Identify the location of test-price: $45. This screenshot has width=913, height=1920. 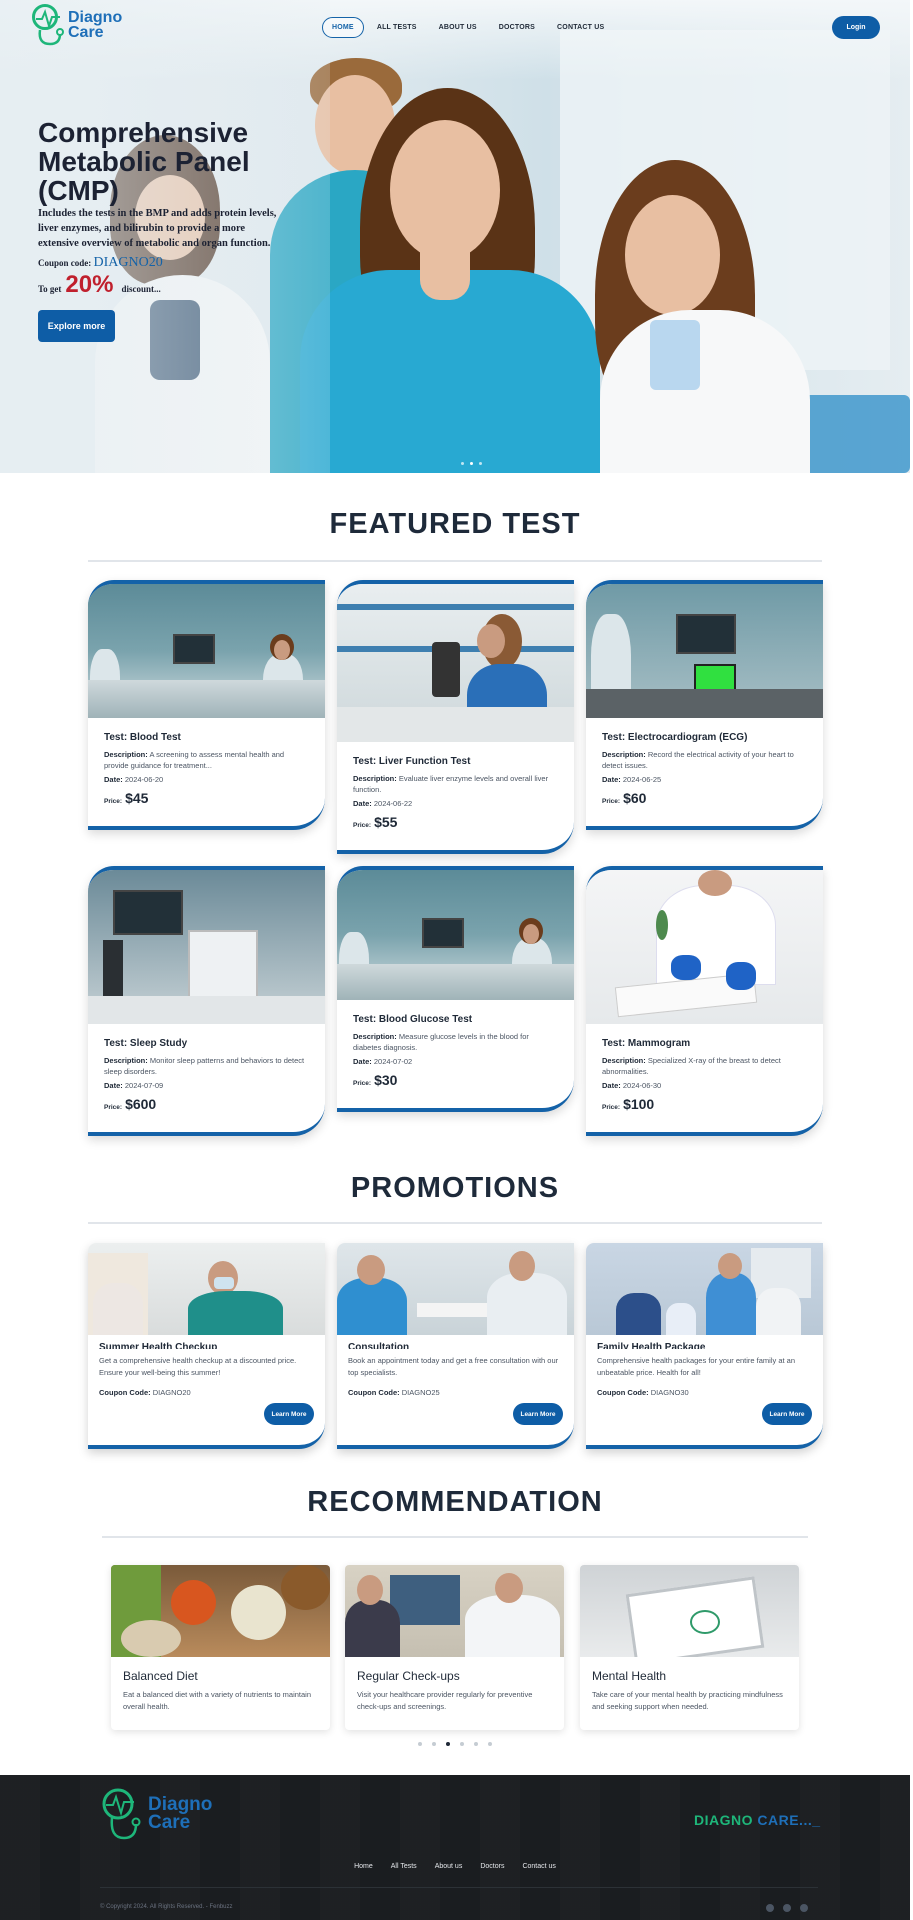
(137, 798).